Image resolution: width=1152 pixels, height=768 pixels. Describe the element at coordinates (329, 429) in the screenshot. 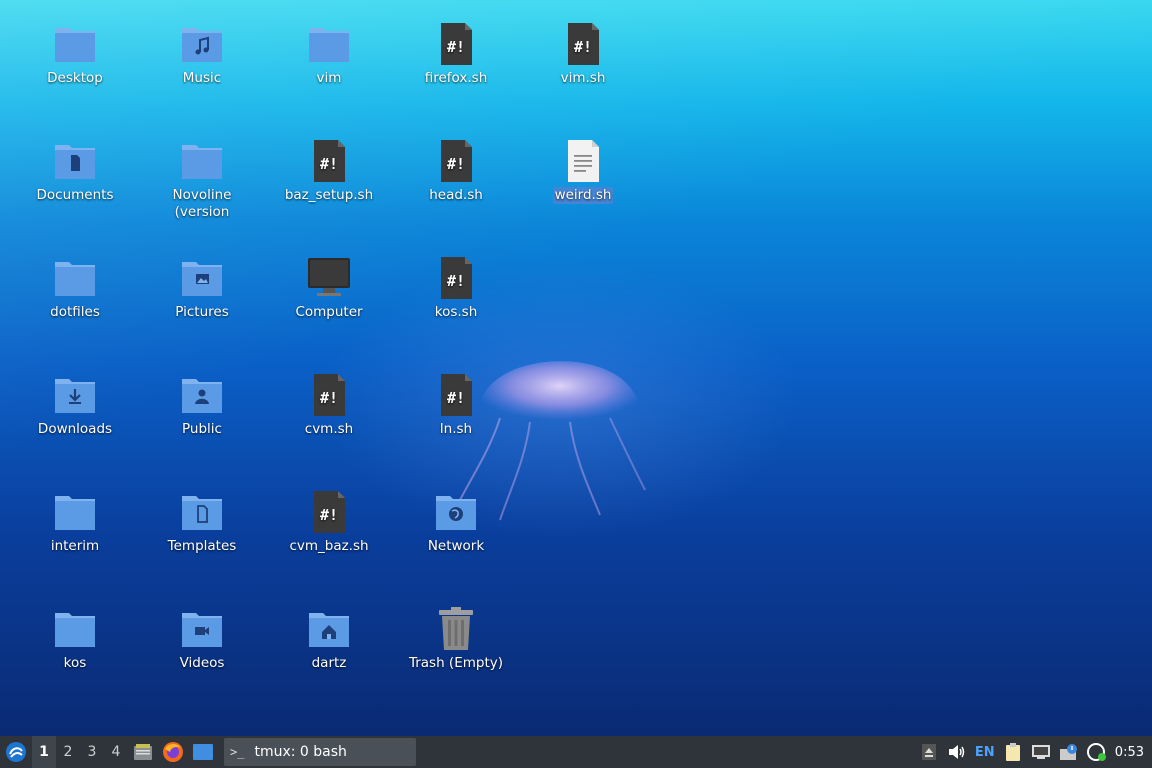

I see `desktop-icon-label: cvm.sh` at that location.